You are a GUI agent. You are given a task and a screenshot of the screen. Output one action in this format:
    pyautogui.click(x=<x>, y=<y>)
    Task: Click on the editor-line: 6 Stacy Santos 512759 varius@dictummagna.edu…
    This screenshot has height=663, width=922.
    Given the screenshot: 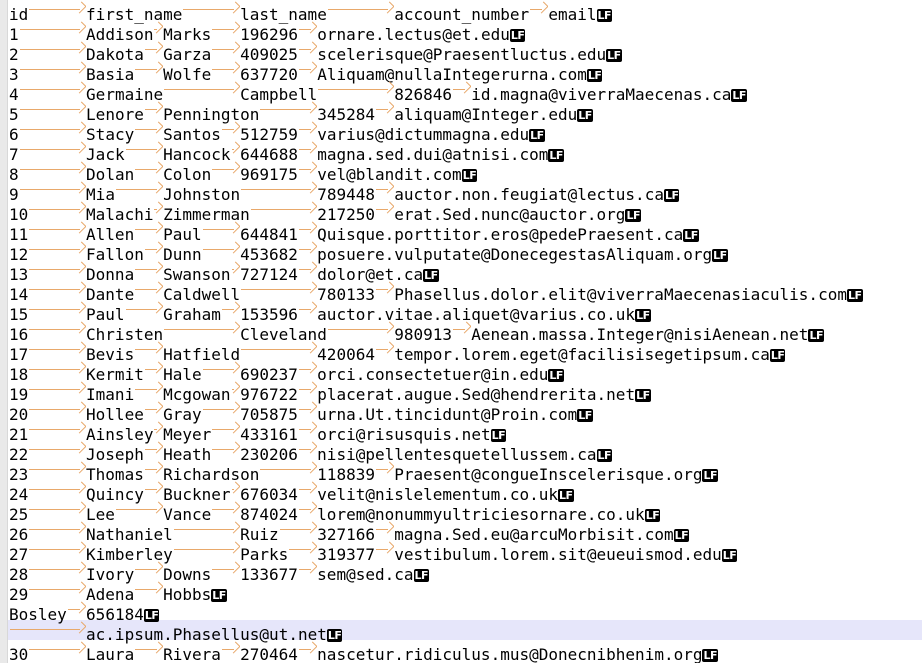 What is the action you would take?
    pyautogui.click(x=461, y=132)
    